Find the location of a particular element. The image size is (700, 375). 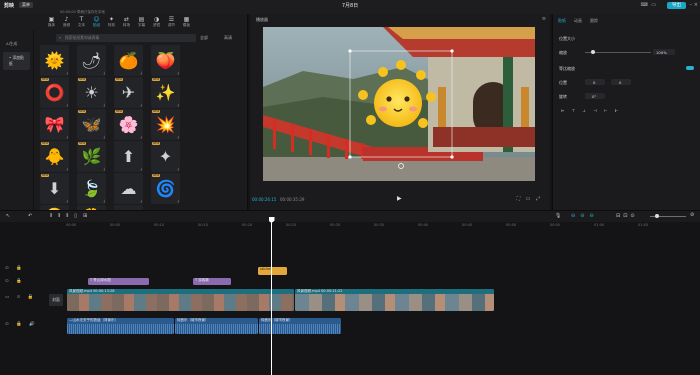

layout-icon: ▭ is located at coordinates (653, 5).